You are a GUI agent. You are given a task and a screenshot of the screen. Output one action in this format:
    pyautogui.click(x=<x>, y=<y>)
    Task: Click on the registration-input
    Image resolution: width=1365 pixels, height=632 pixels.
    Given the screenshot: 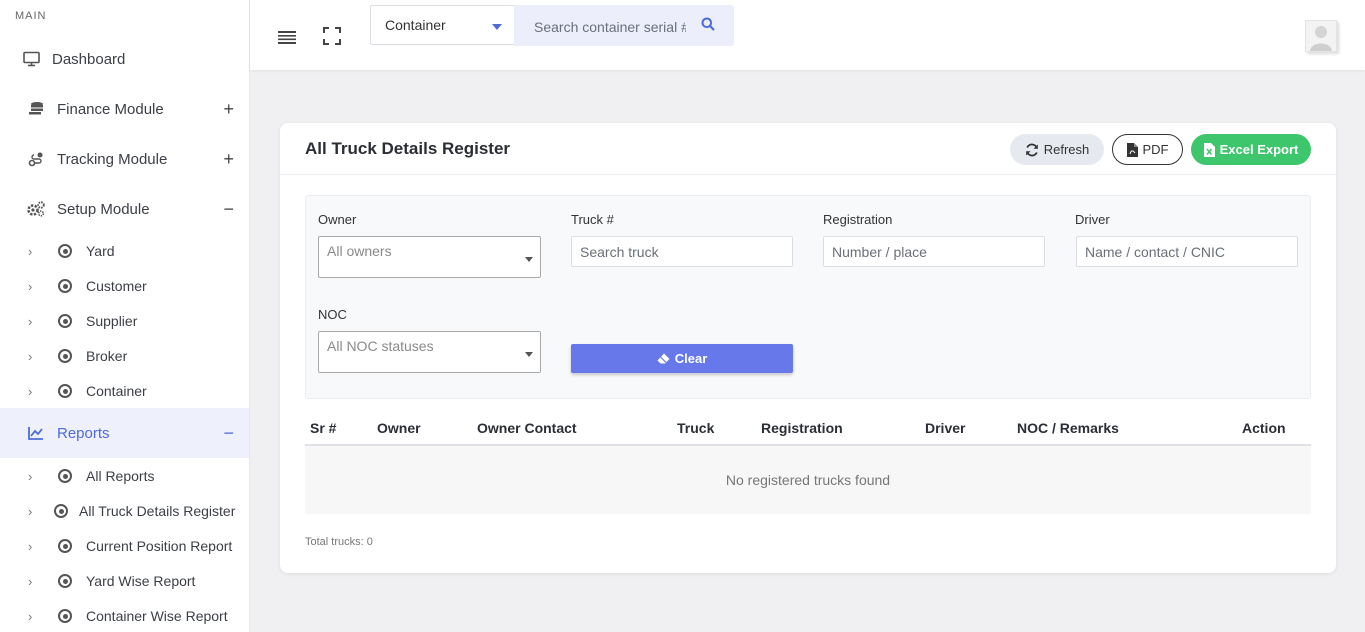 What is the action you would take?
    pyautogui.click(x=934, y=251)
    